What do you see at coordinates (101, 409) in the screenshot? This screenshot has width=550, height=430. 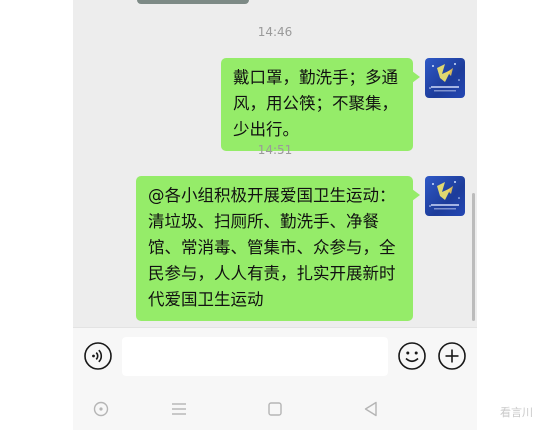 I see `circle-dot-icon` at bounding box center [101, 409].